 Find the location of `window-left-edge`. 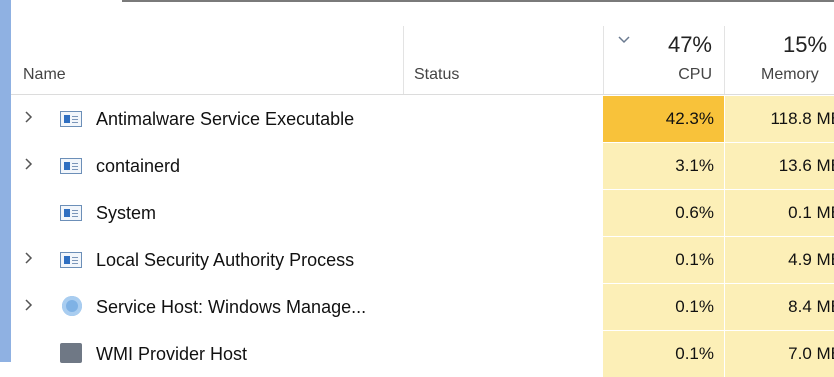

window-left-edge is located at coordinates (5, 181).